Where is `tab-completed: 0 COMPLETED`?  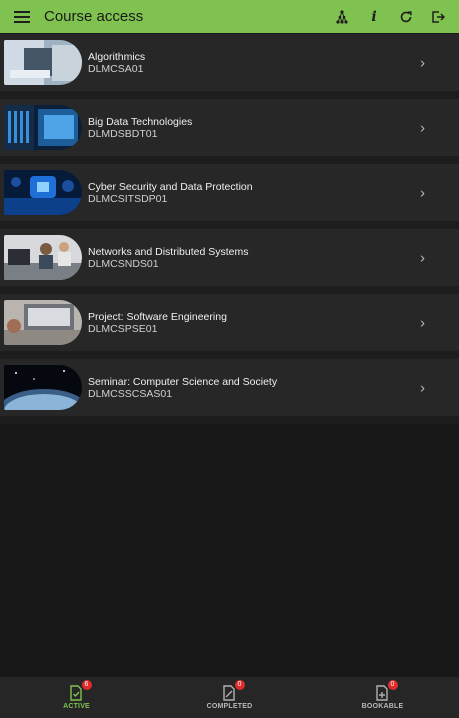 tab-completed: 0 COMPLETED is located at coordinates (229, 695).